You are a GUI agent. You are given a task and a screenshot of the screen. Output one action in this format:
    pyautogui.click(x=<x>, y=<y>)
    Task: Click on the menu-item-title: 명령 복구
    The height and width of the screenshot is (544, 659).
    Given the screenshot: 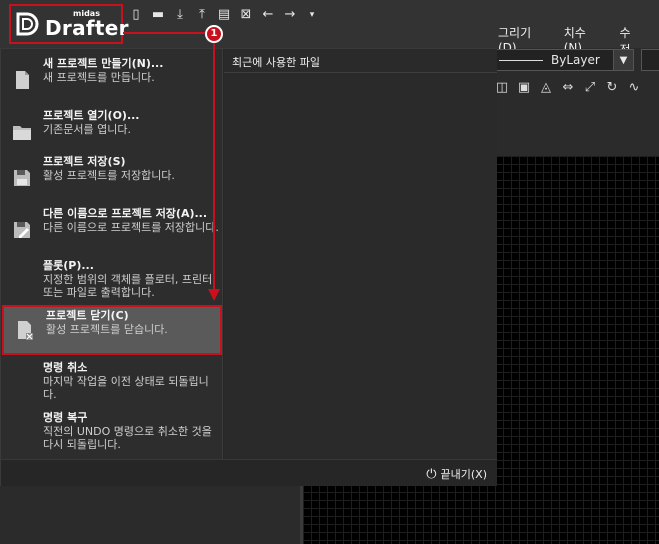 What is the action you would take?
    pyautogui.click(x=65, y=417)
    